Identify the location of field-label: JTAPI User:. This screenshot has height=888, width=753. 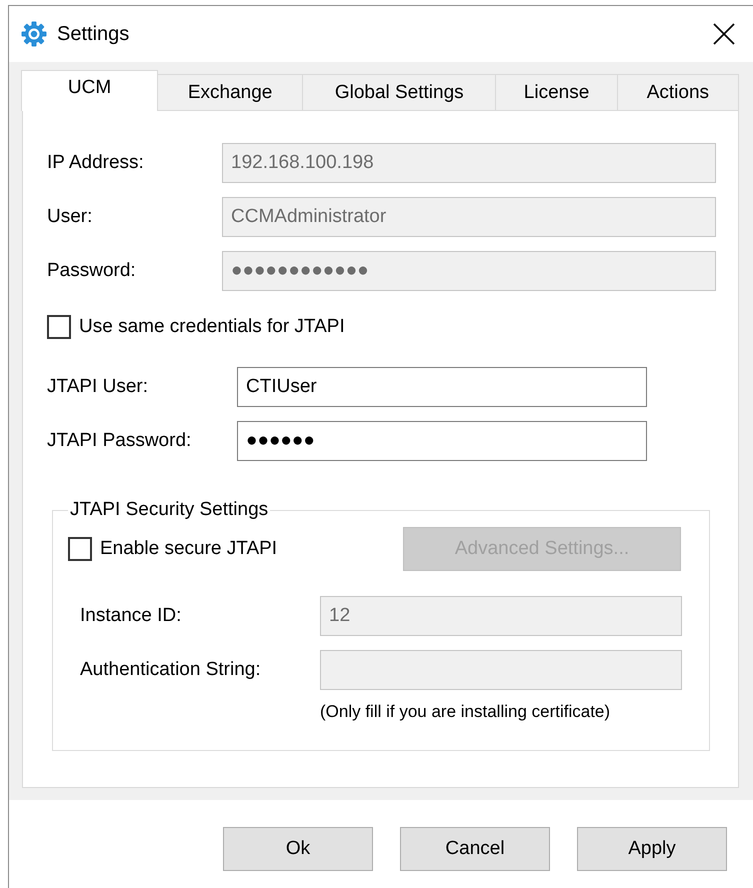
(98, 387).